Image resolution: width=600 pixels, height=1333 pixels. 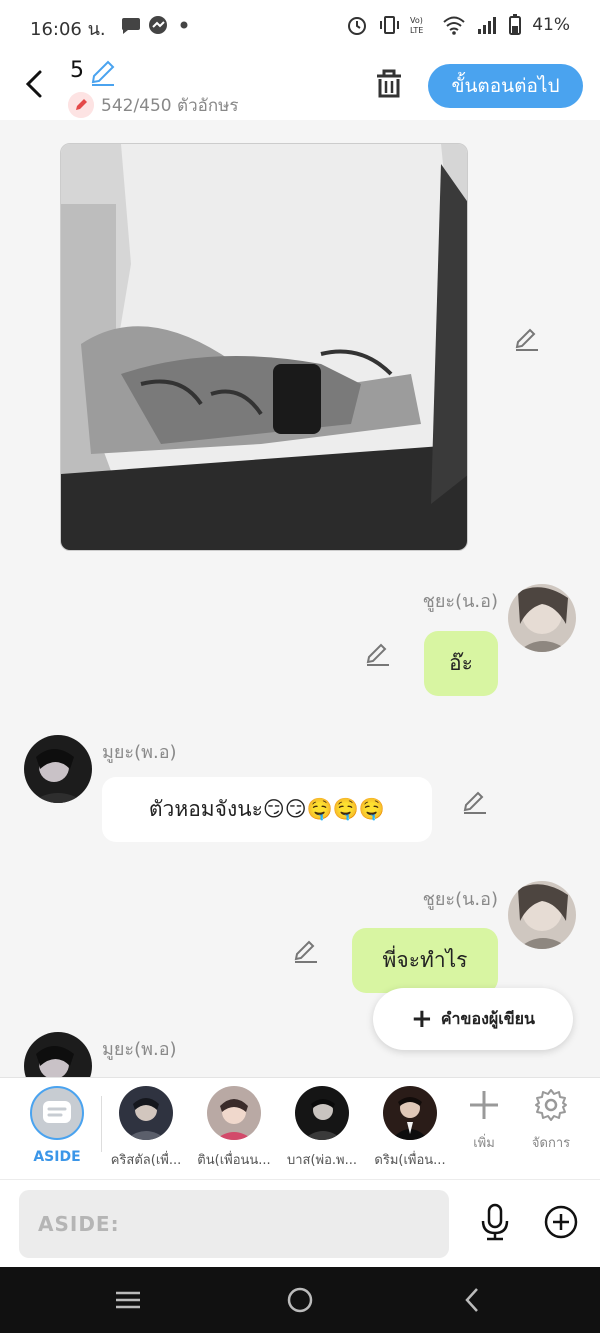 What do you see at coordinates (154, 25) in the screenshot?
I see `notification-icons` at bounding box center [154, 25].